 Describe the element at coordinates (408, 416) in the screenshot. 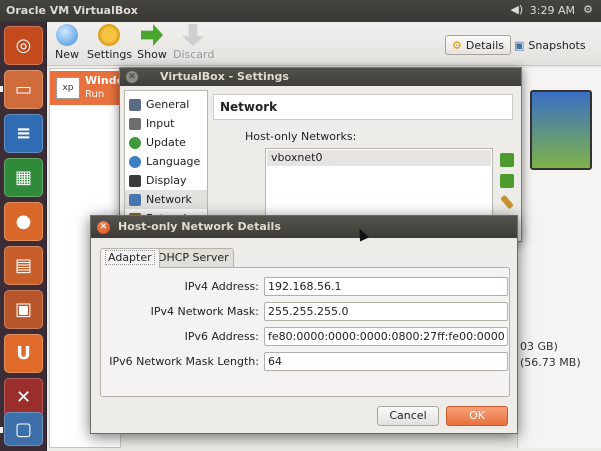

I see `cancel-button: Cancel` at that location.